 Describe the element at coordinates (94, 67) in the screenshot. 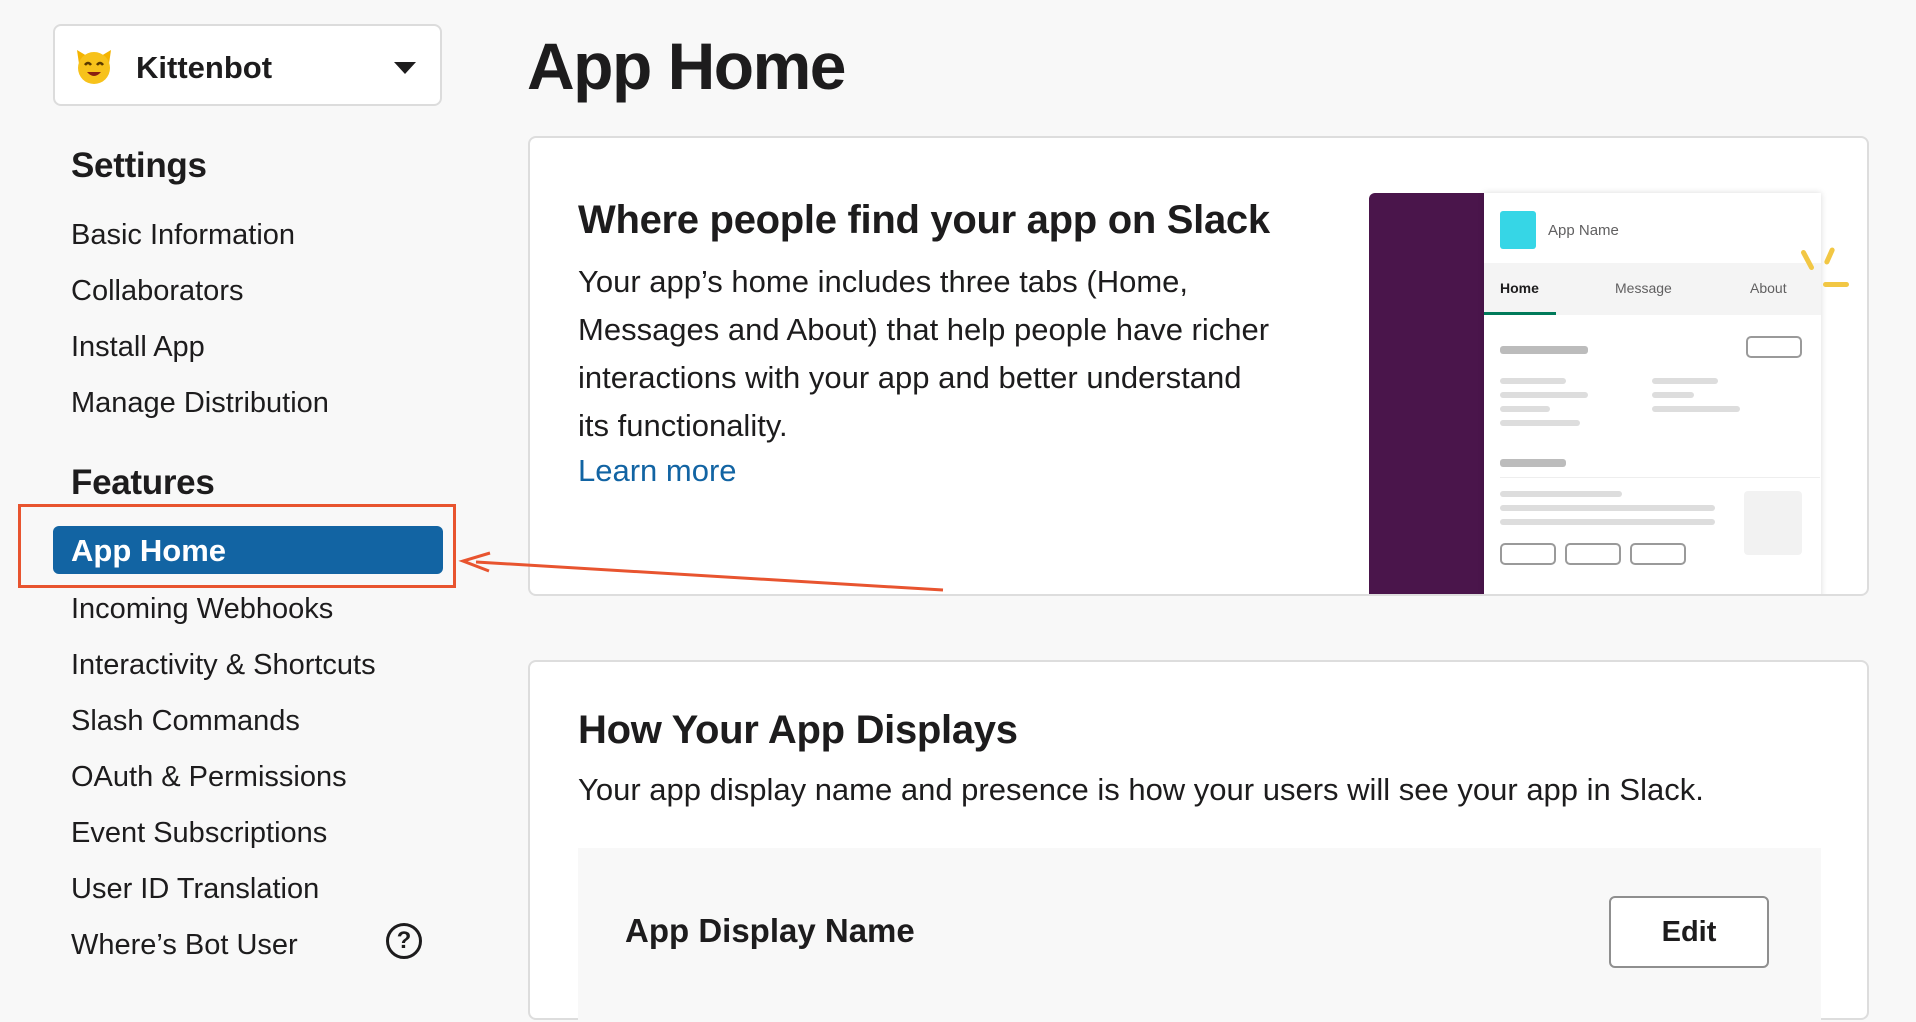

I see `cat-face-icon` at that location.